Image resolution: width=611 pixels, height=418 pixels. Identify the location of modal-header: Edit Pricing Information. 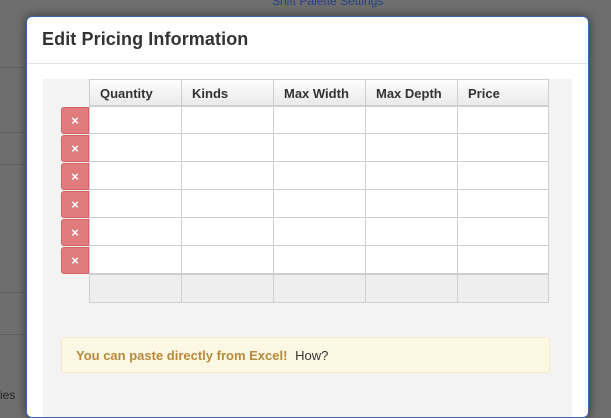
(307, 40).